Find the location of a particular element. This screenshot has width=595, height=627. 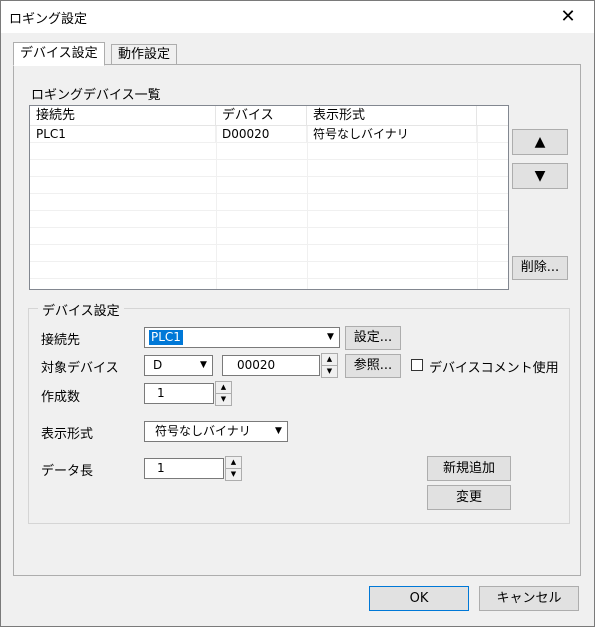

list-header: 接続先 デバイス 表示形式 is located at coordinates (269, 116).